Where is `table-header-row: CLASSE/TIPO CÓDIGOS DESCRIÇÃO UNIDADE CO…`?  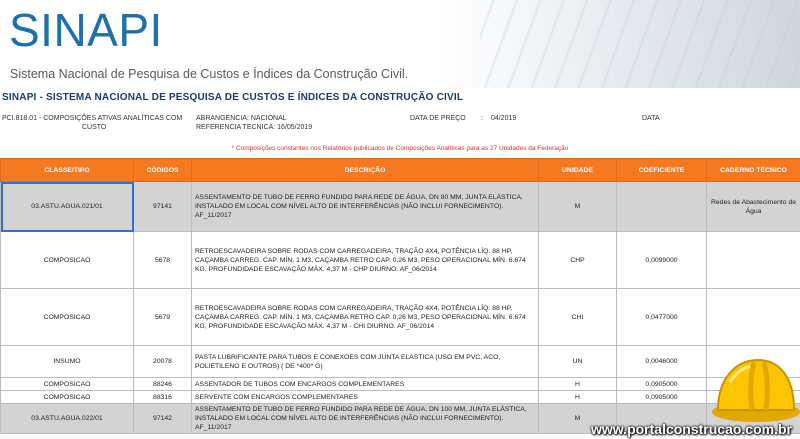 table-header-row: CLASSE/TIPO CÓDIGOS DESCRIÇÃO UNIDADE CO… is located at coordinates (400, 170).